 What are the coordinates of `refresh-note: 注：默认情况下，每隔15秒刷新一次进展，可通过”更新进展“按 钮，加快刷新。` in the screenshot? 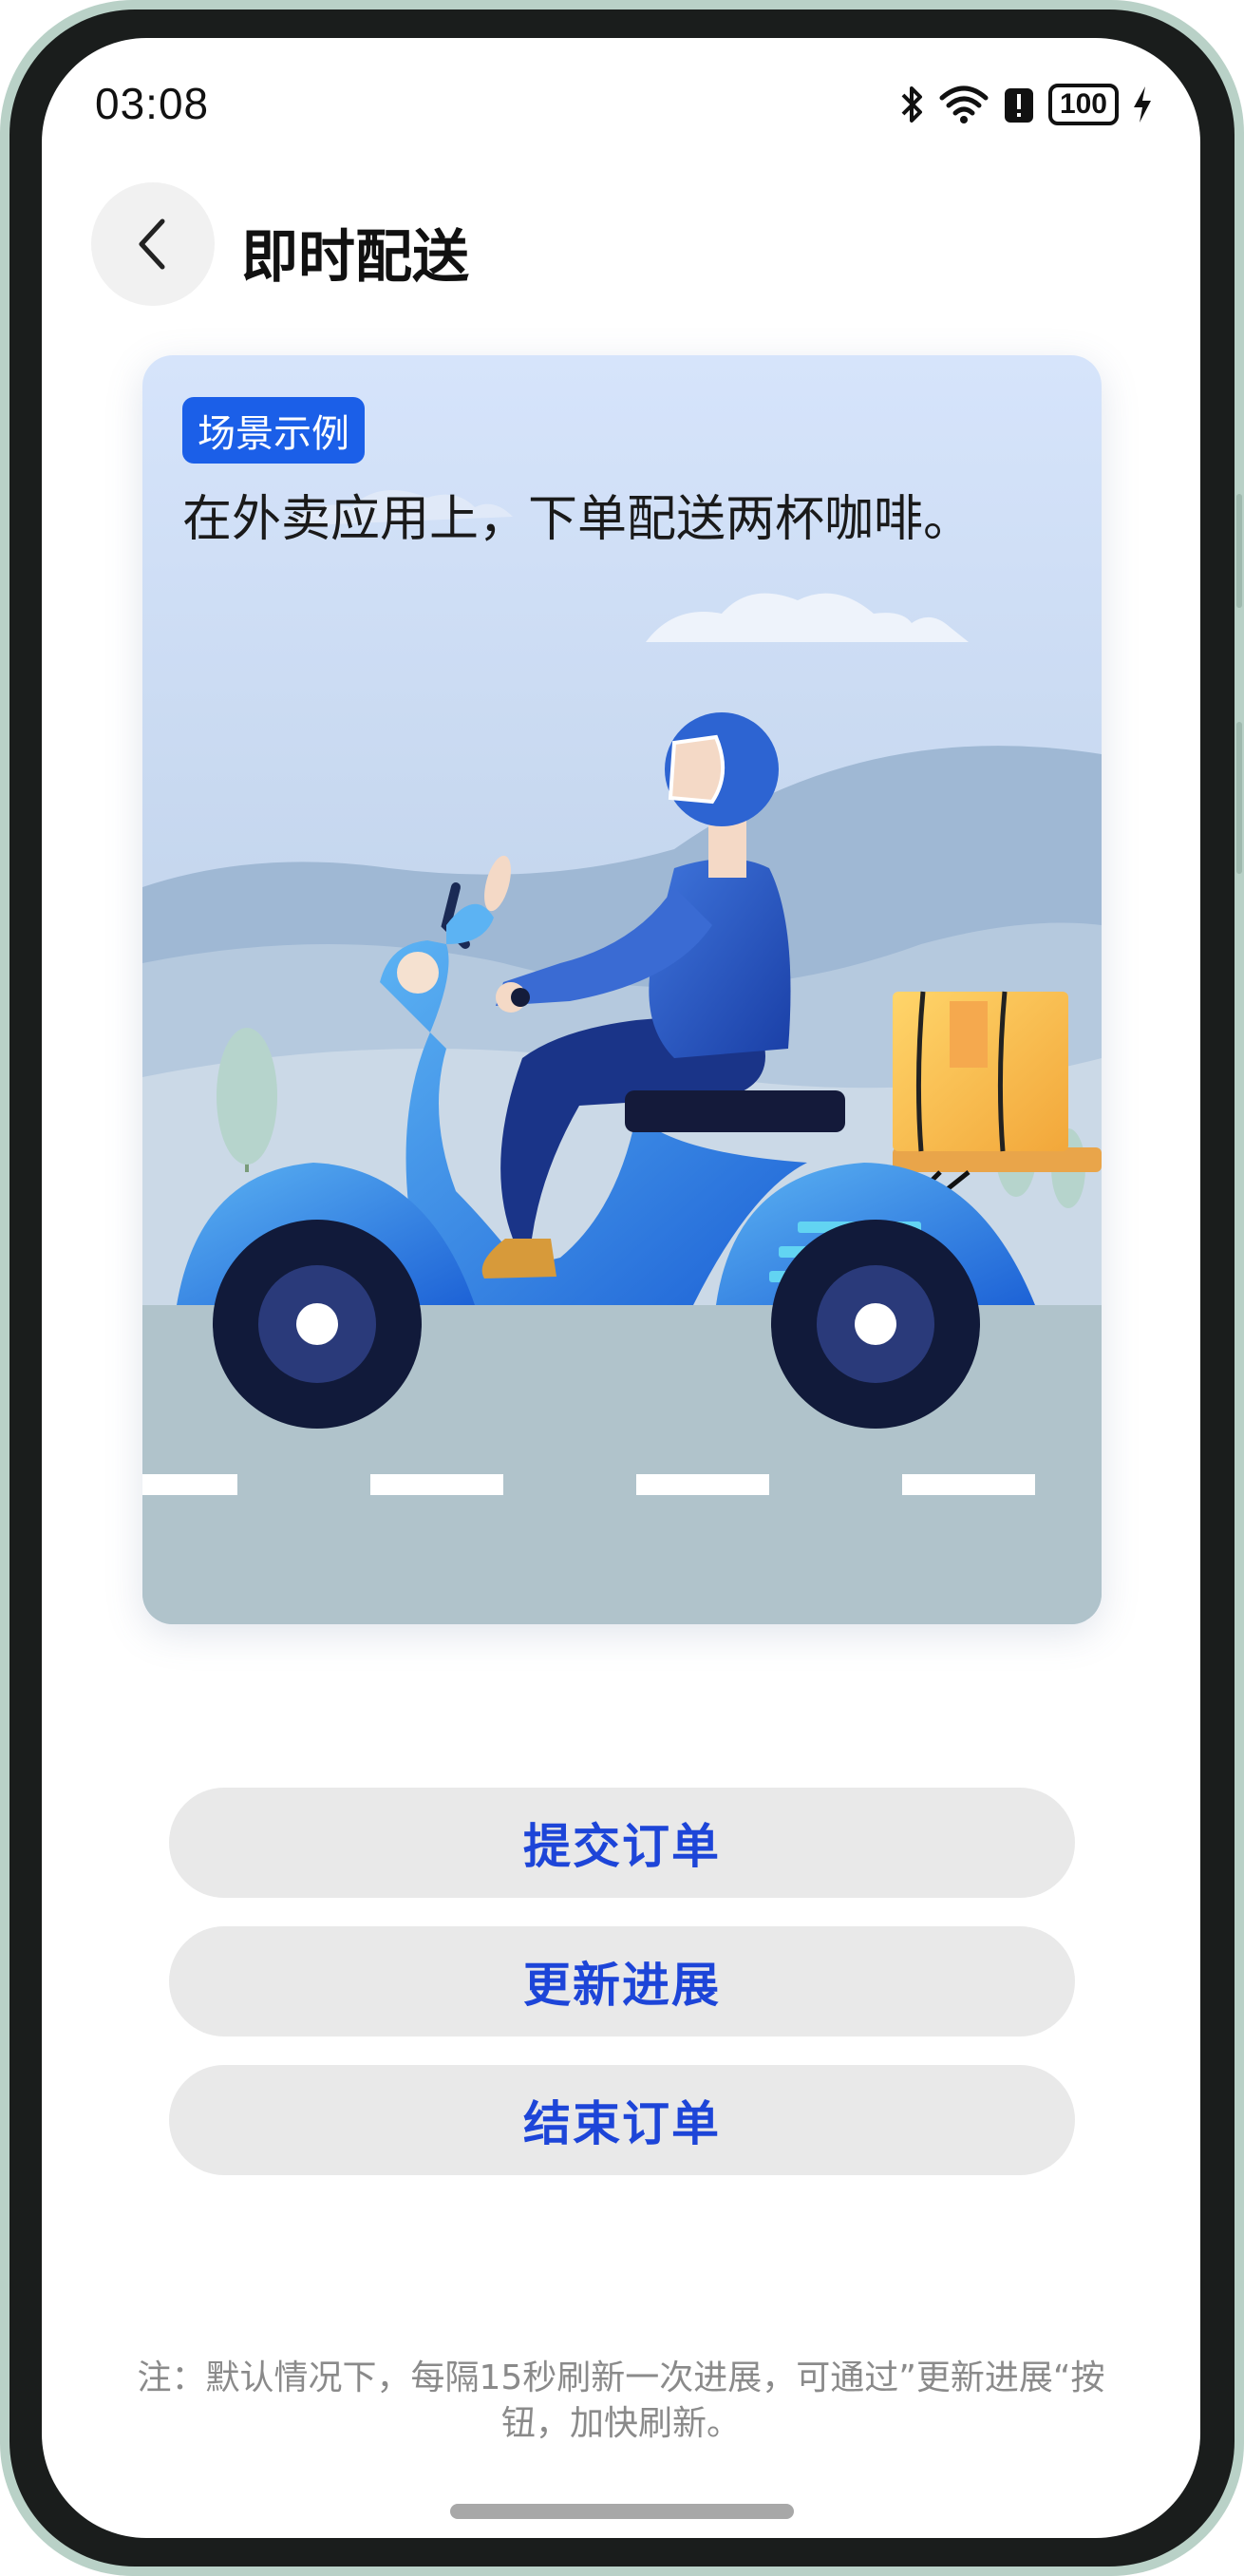 It's located at (621, 2401).